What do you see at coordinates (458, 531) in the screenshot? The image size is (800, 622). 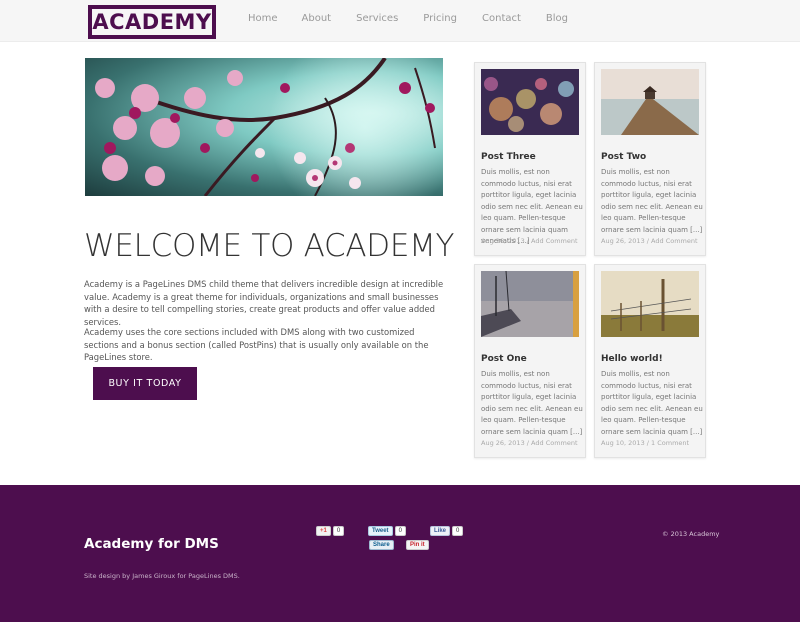 I see `like-count: 0` at bounding box center [458, 531].